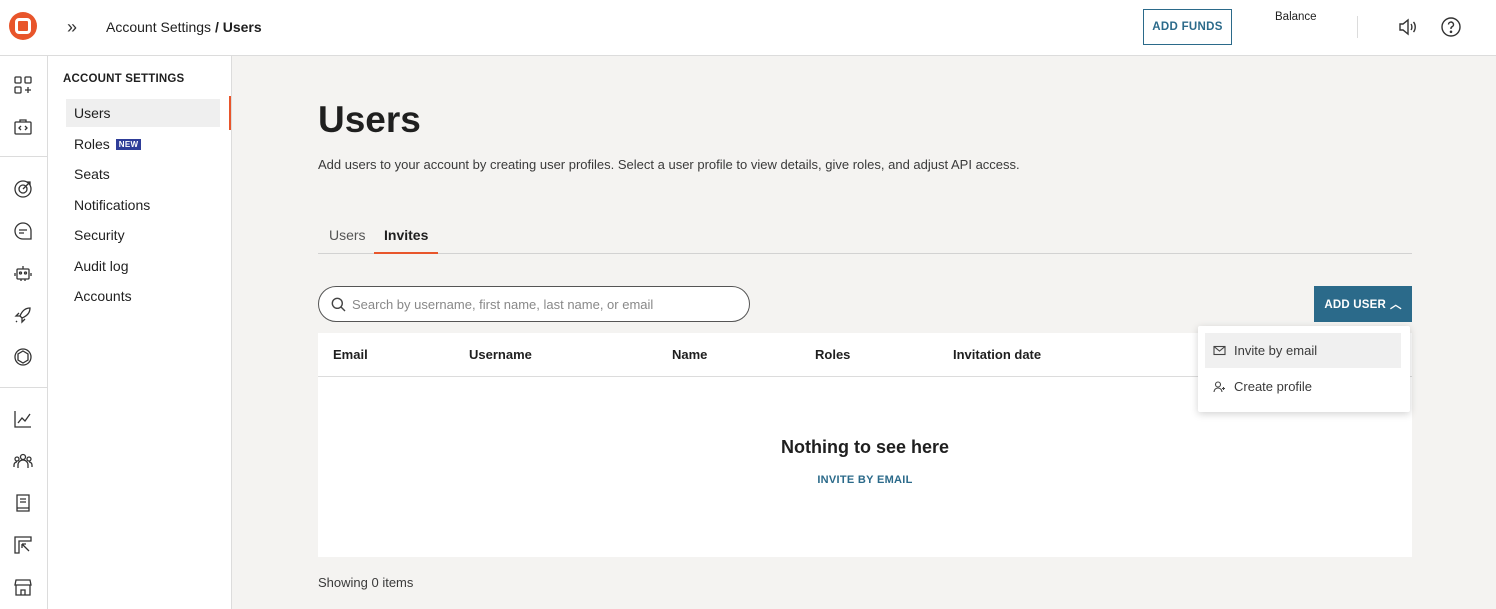 The height and width of the screenshot is (609, 1496). What do you see at coordinates (23, 85) in the screenshot?
I see `apps-add-icon` at bounding box center [23, 85].